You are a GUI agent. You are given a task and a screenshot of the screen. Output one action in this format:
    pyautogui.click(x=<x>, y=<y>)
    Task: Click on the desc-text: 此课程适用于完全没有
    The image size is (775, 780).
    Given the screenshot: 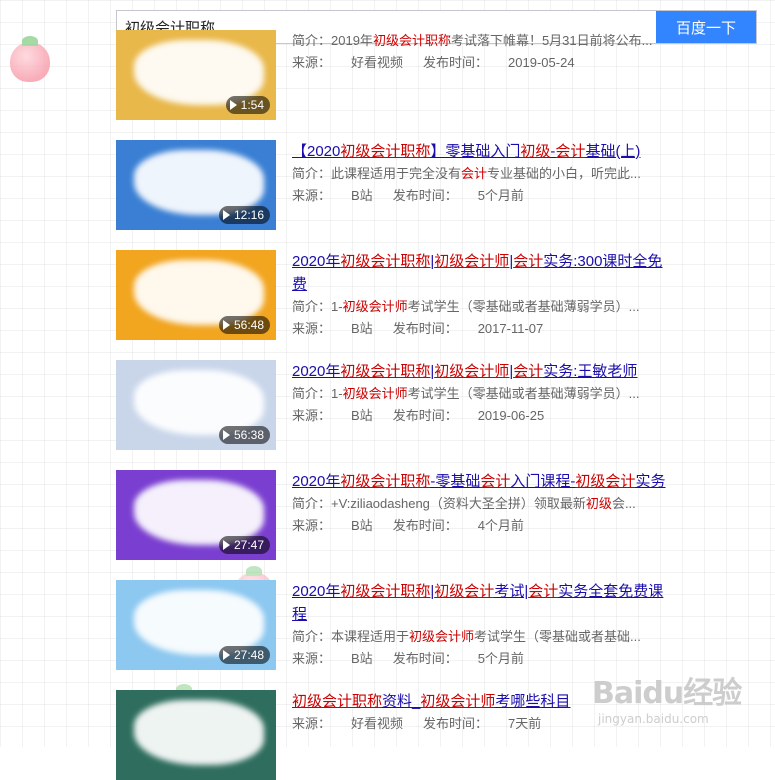 What is the action you would take?
    pyautogui.click(x=396, y=173)
    